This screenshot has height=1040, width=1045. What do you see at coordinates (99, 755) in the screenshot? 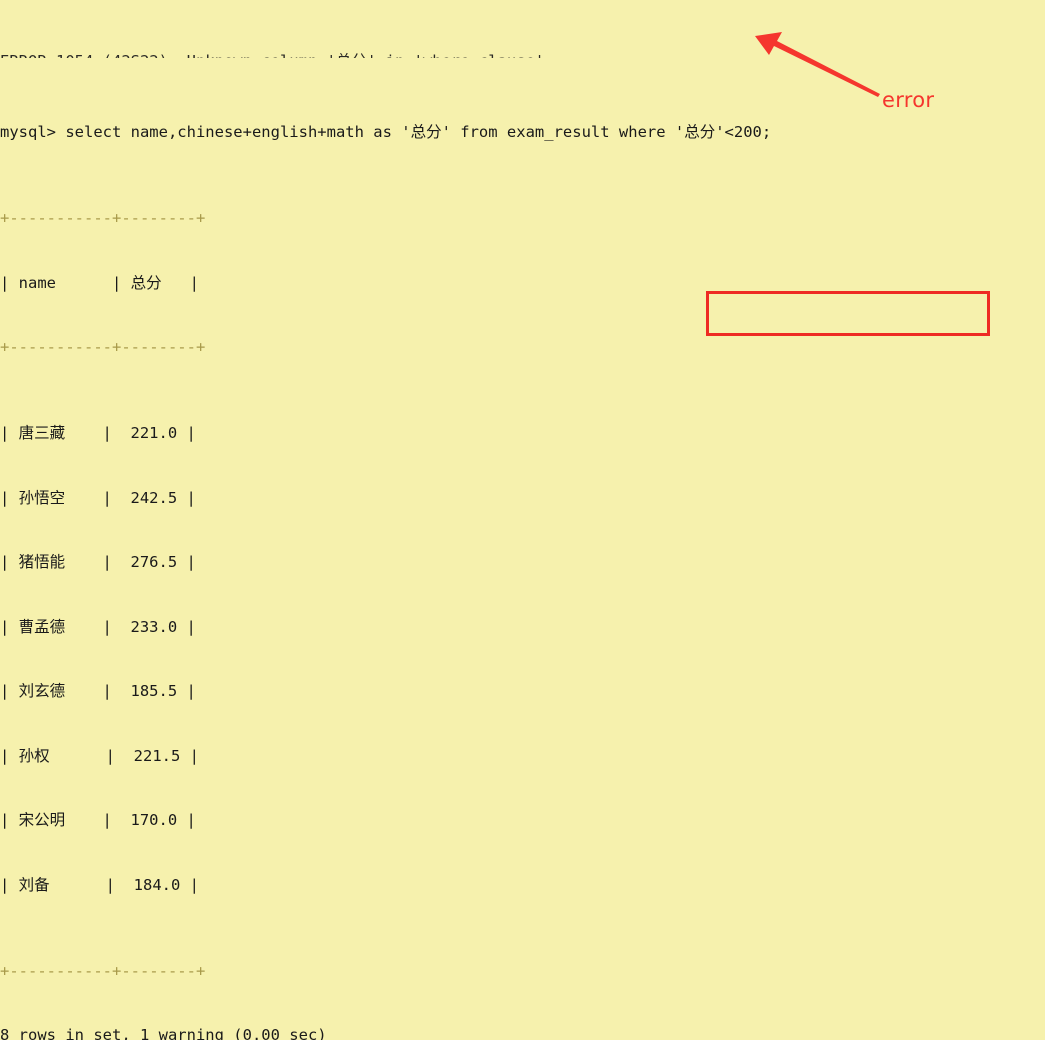
I see `table-row: | 孙权 | 221.5 |` at bounding box center [99, 755].